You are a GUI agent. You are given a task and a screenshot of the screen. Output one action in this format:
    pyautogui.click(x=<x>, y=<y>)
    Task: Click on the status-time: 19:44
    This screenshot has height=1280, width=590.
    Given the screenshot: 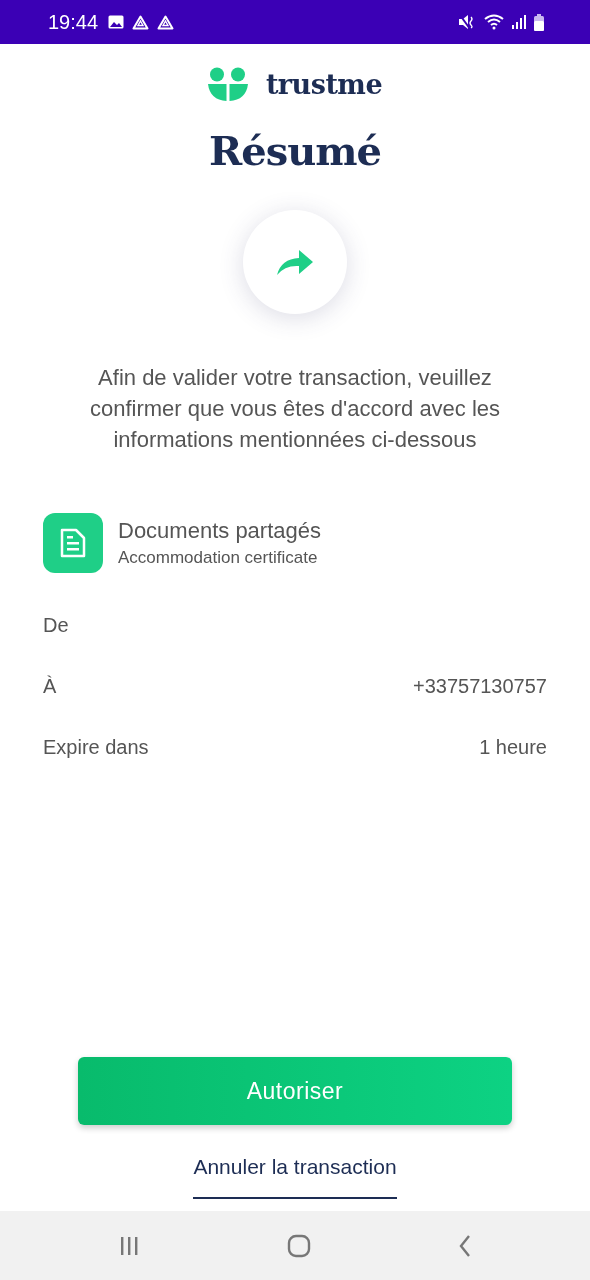 What is the action you would take?
    pyautogui.click(x=73, y=22)
    